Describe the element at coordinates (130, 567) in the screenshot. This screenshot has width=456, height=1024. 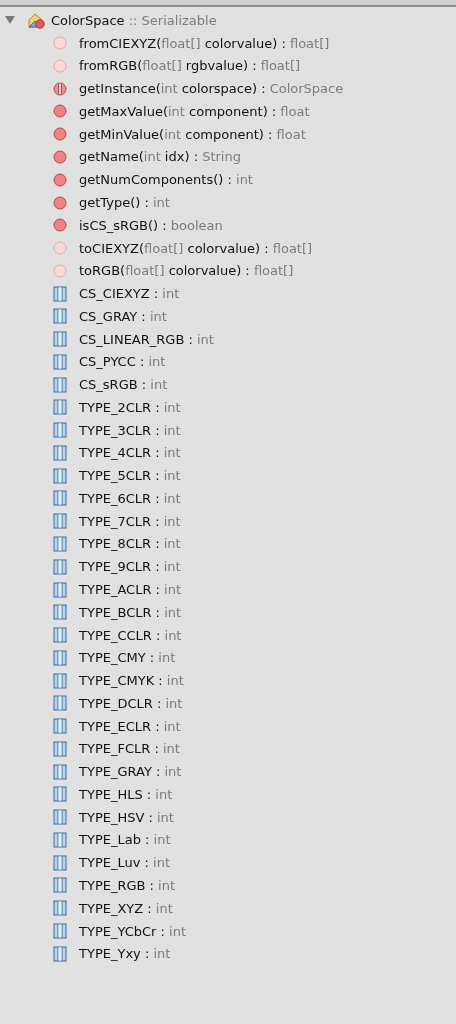
I see `member-signature: TYPE_9CLR : int` at that location.